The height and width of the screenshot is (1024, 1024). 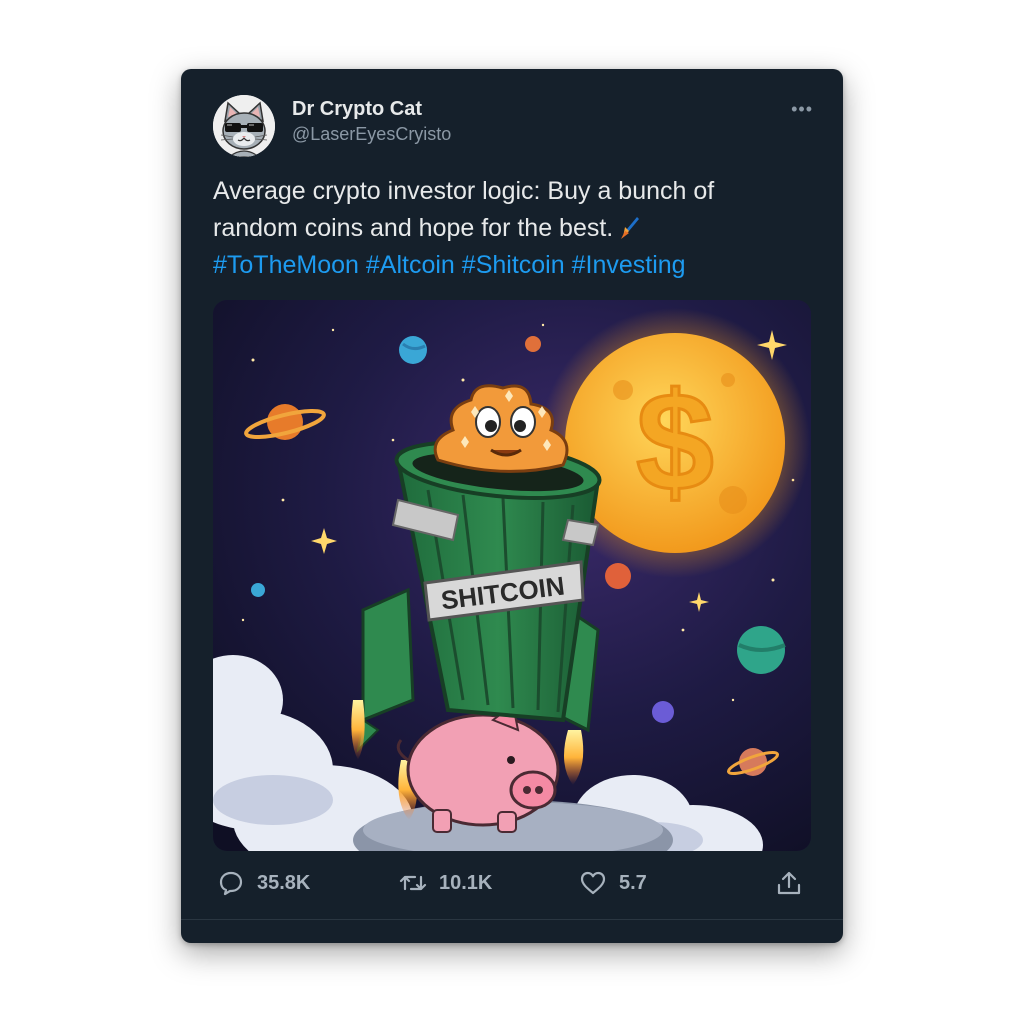 What do you see at coordinates (512, 883) in the screenshot?
I see `tweet-actions: 35.8K 10.1K 5.7` at bounding box center [512, 883].